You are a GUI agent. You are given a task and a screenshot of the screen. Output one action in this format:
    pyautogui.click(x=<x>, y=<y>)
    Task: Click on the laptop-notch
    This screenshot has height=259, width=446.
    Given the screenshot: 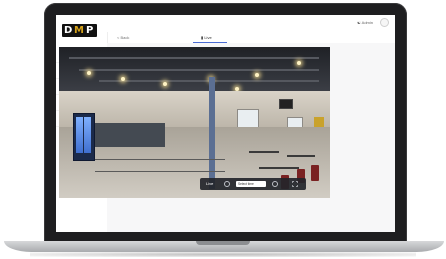 What is the action you would take?
    pyautogui.click(x=223, y=243)
    